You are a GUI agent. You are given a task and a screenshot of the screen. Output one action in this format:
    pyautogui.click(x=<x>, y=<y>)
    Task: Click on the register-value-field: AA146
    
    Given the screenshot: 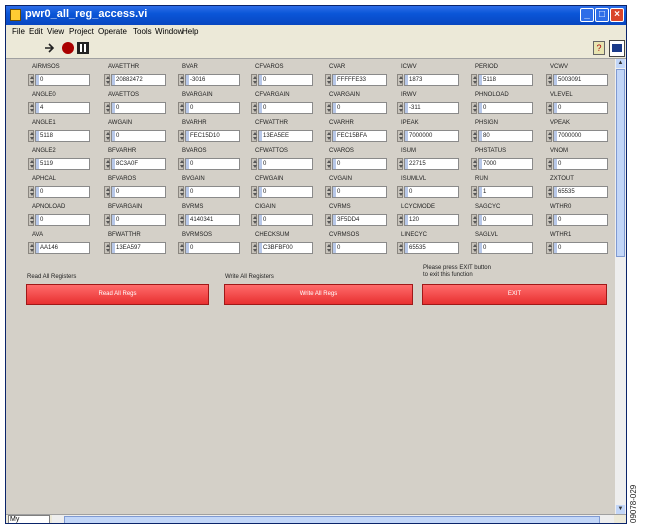 What is the action you would take?
    pyautogui.click(x=62, y=248)
    